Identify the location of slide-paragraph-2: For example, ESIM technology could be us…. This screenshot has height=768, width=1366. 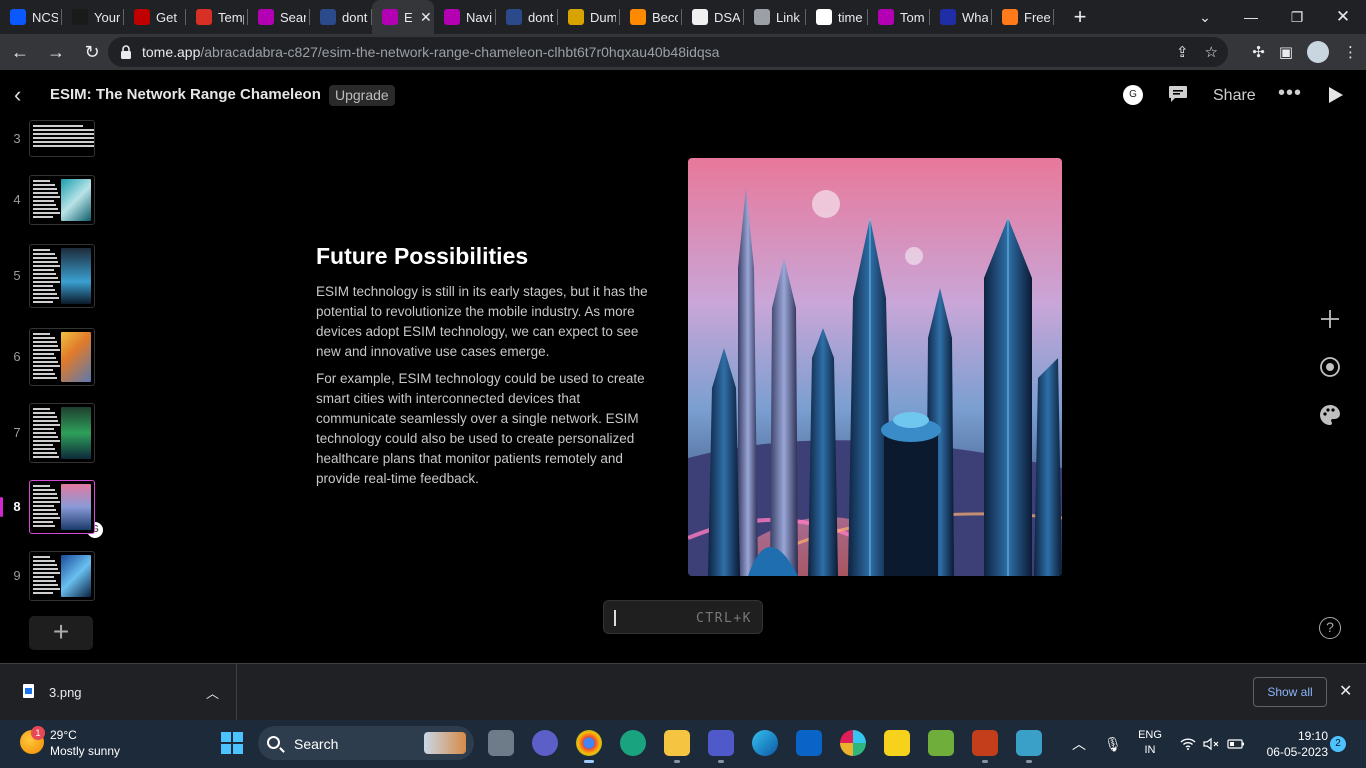
(490, 429).